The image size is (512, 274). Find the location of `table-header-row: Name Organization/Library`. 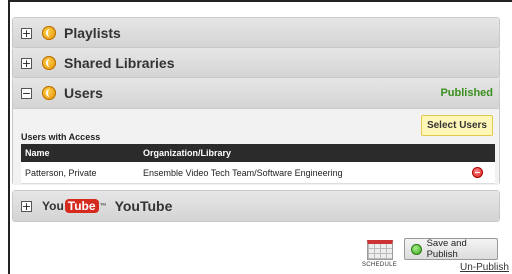

table-header-row: Name Organization/Library is located at coordinates (258, 153).